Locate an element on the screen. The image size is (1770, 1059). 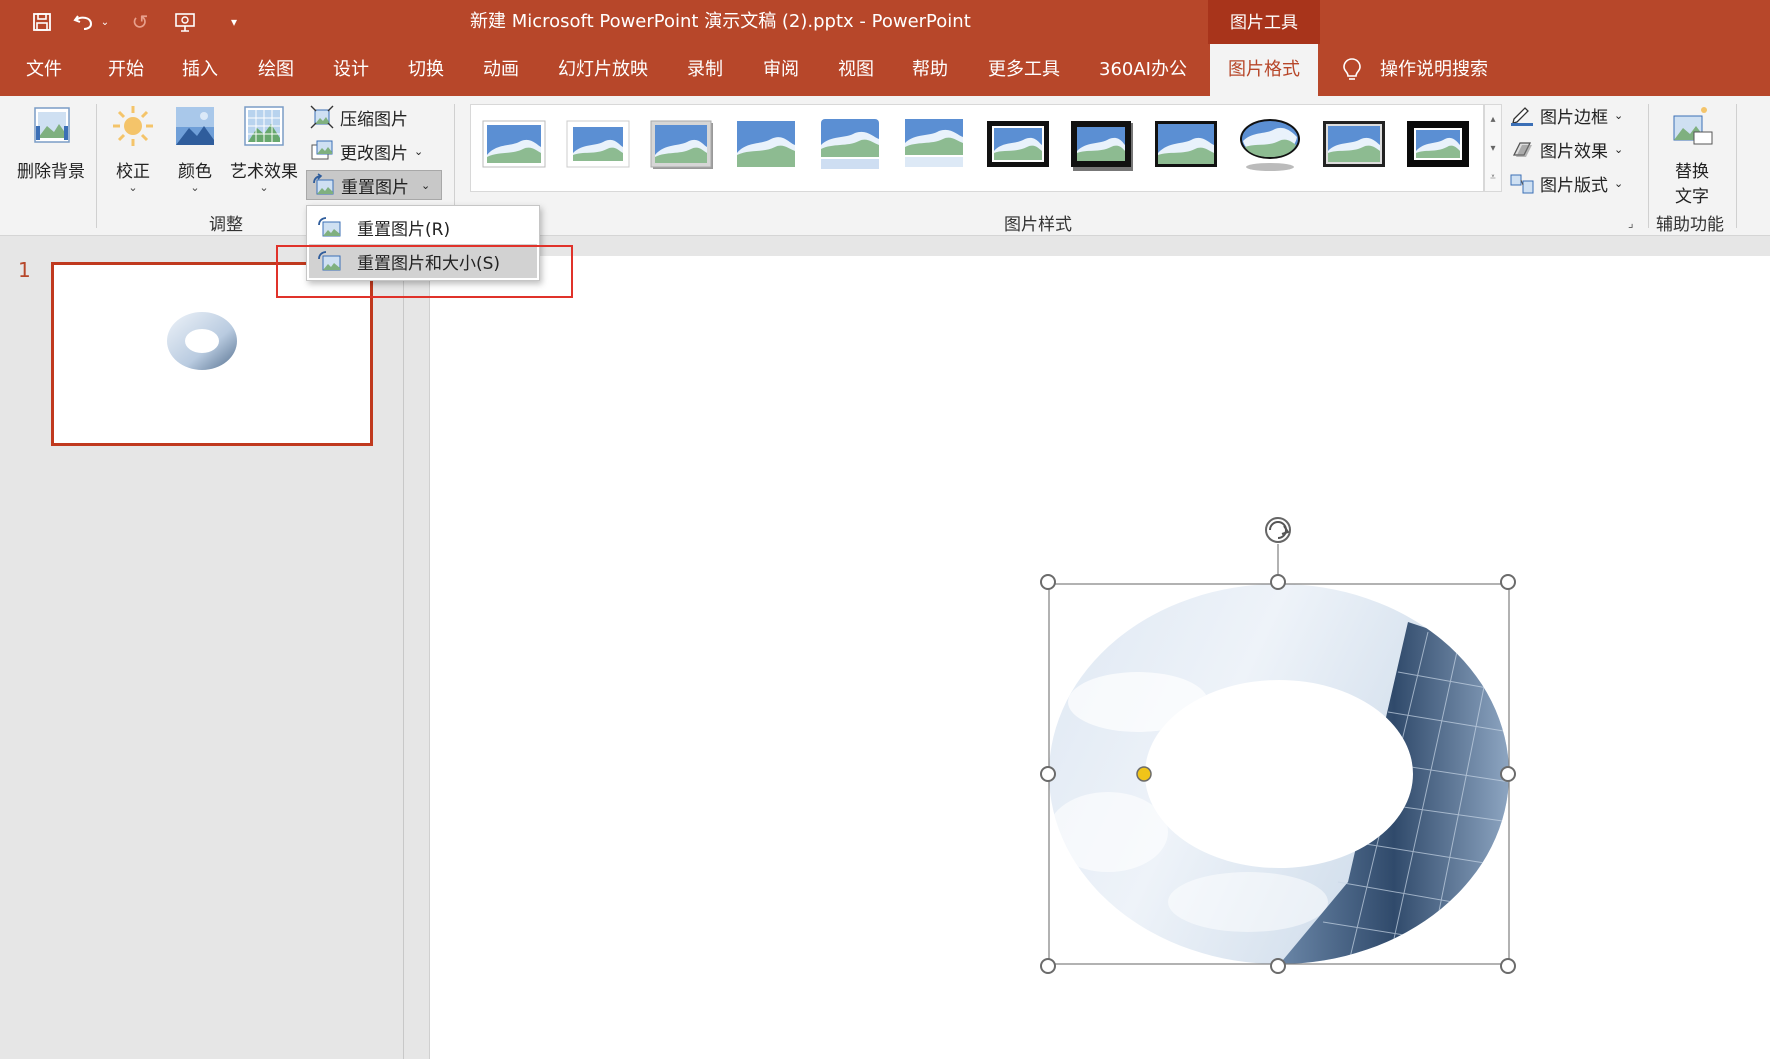
compress-pictures-label: 压缩图片 is located at coordinates (374, 119).